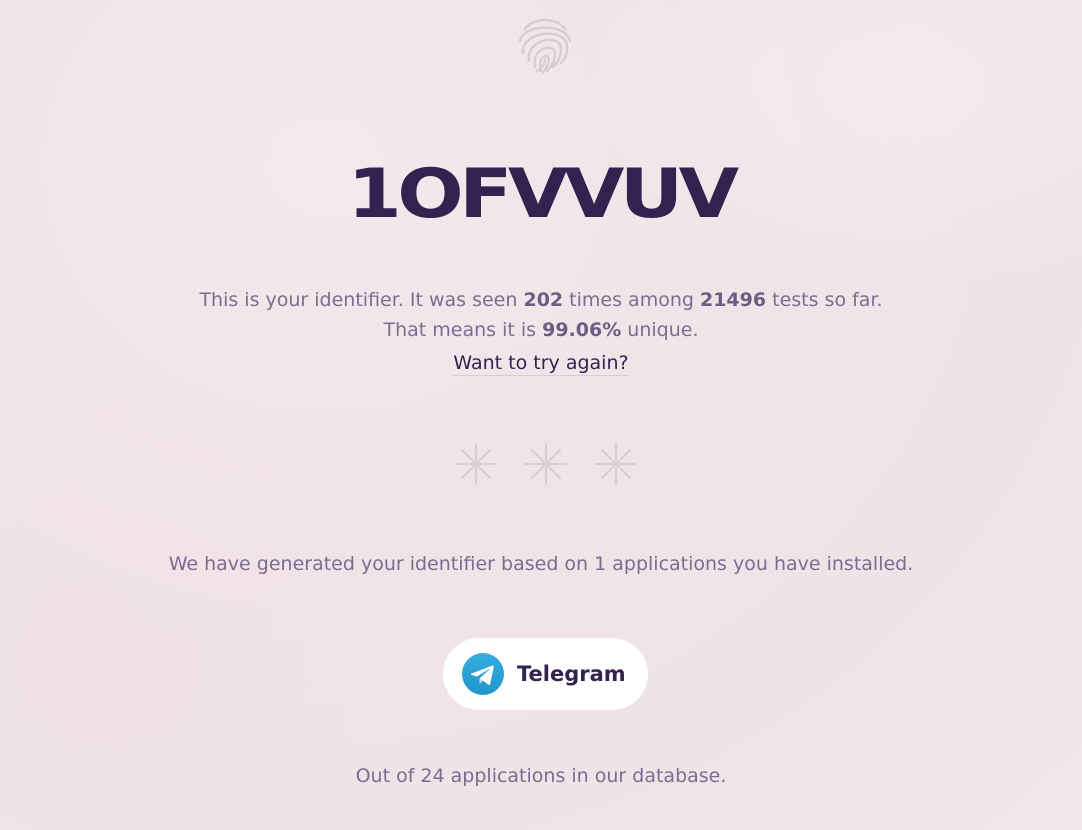  Describe the element at coordinates (541, 776) in the screenshot. I see `database-note: Out of 24 applications in our database.` at that location.